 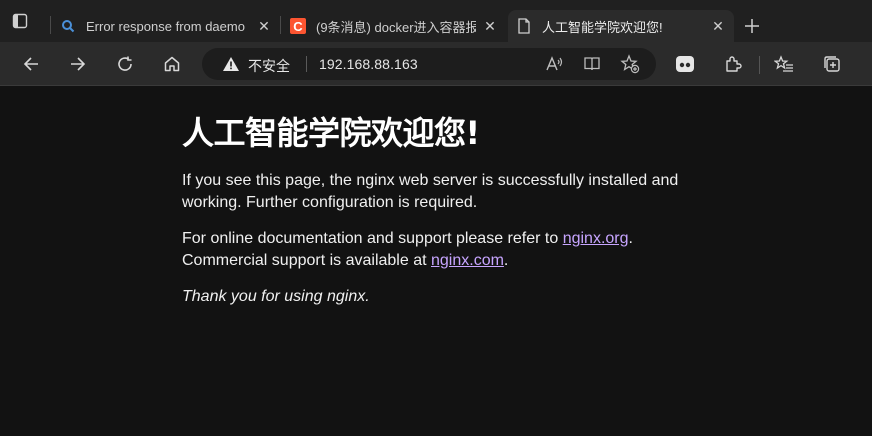 What do you see at coordinates (630, 238) in the screenshot?
I see `support-text-punct: .` at bounding box center [630, 238].